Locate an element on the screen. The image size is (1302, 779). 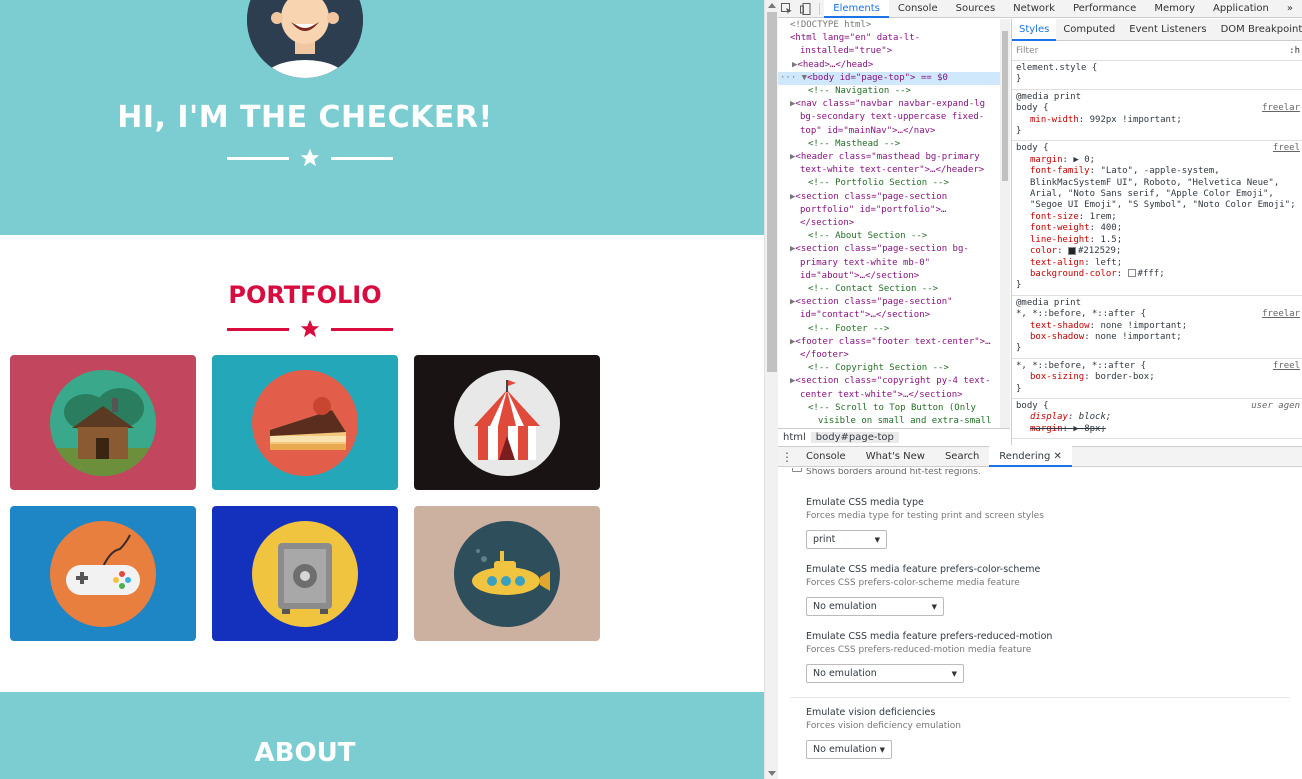
css-property: line-height: 1.5; is located at coordinates (1157, 240).